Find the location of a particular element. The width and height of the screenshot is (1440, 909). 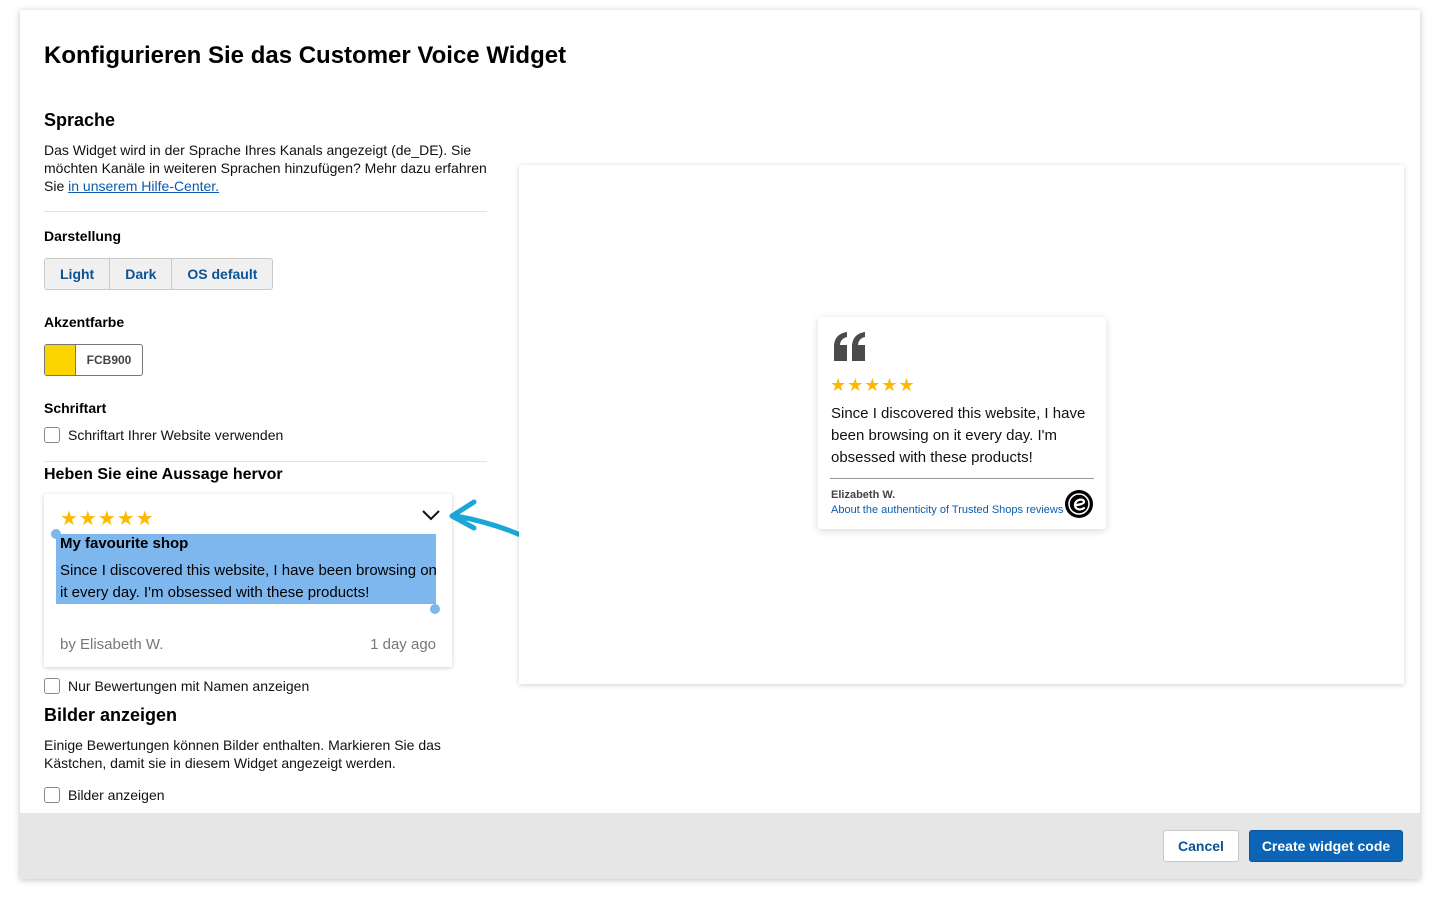

review-time: 1 day ago is located at coordinates (403, 644).